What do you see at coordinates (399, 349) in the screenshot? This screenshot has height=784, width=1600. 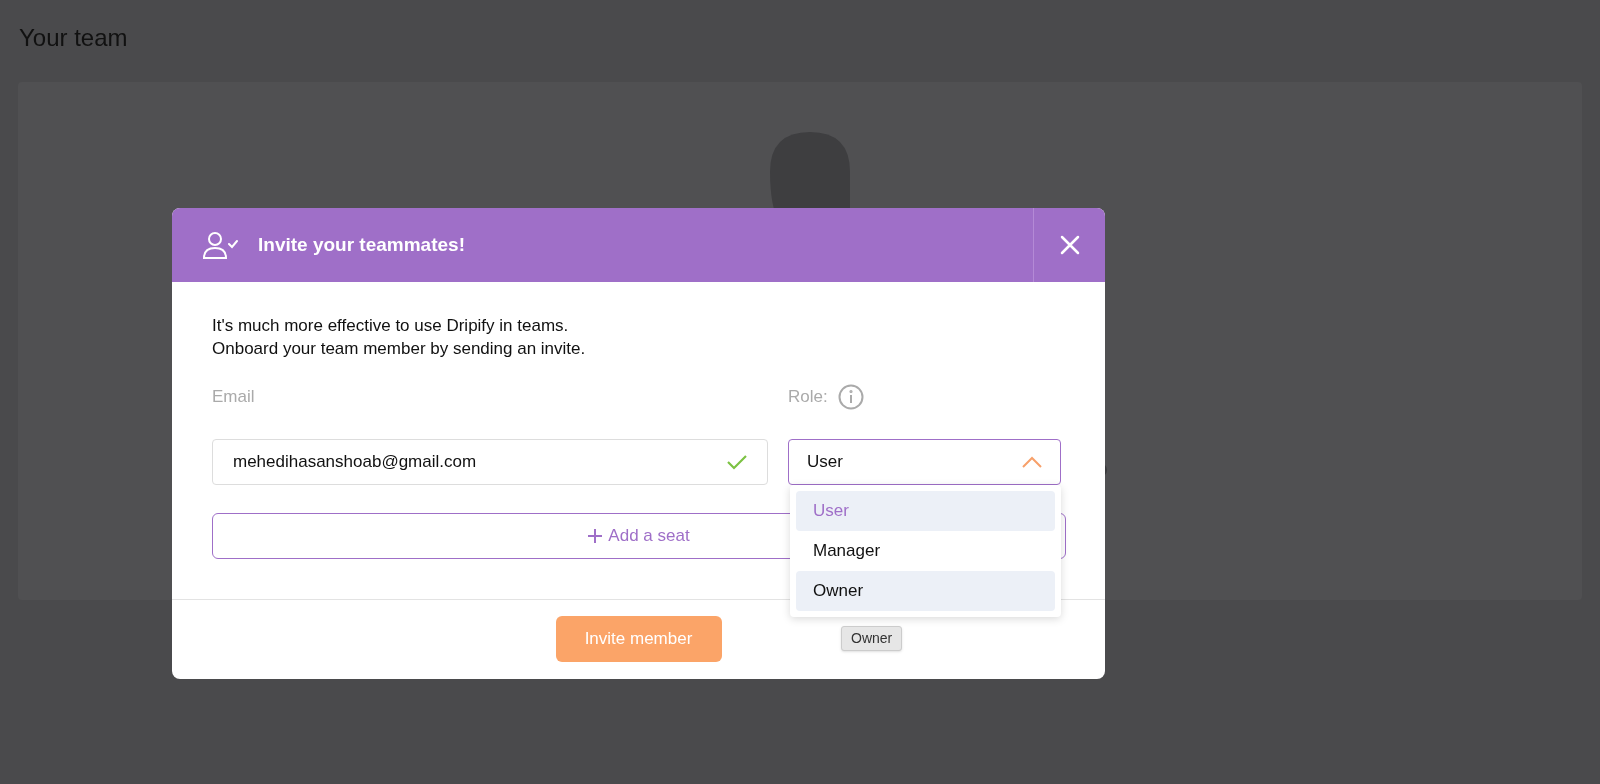 I see `intro-text: Onboard your team member by sending an invite.` at bounding box center [399, 349].